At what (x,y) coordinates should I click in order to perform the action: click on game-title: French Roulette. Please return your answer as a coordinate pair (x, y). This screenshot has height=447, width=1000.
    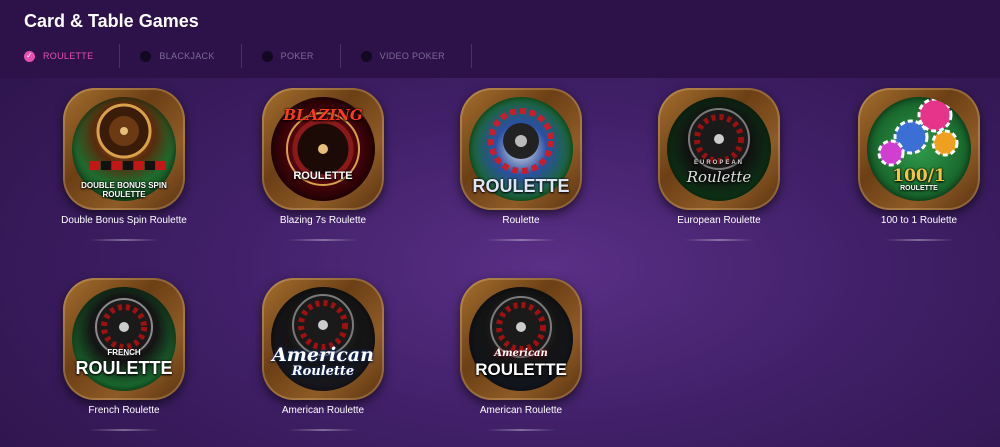
    Looking at the image, I should click on (124, 410).